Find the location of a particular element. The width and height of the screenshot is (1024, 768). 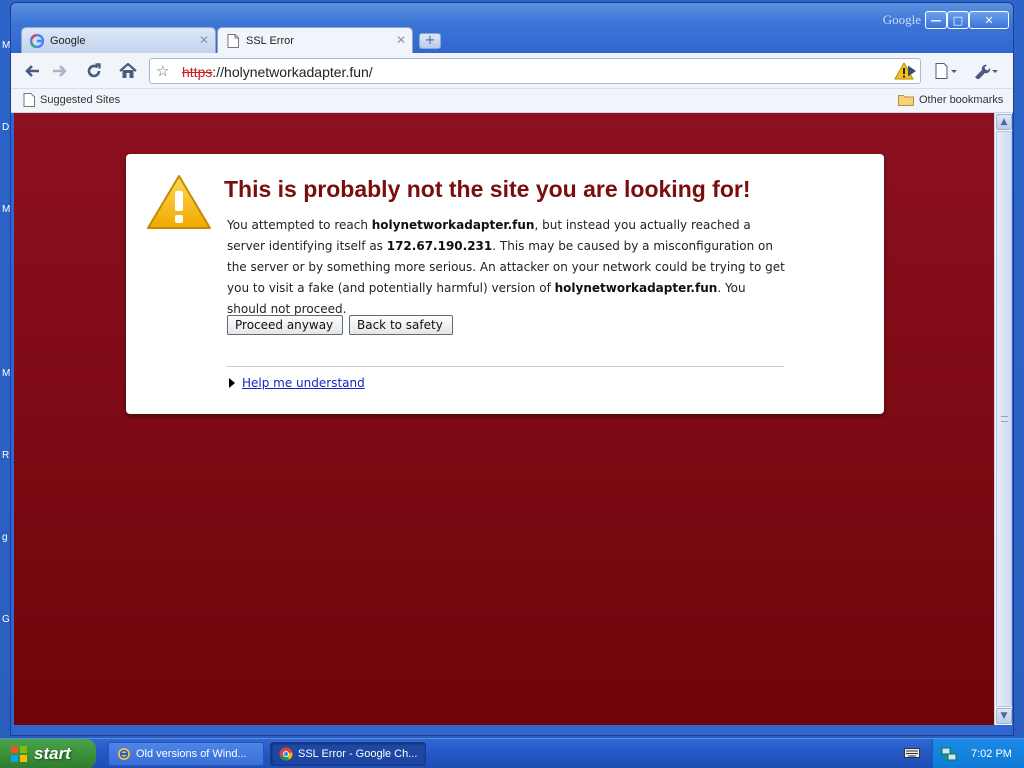

other-bookmarks: Other bookmarks is located at coordinates (950, 99).